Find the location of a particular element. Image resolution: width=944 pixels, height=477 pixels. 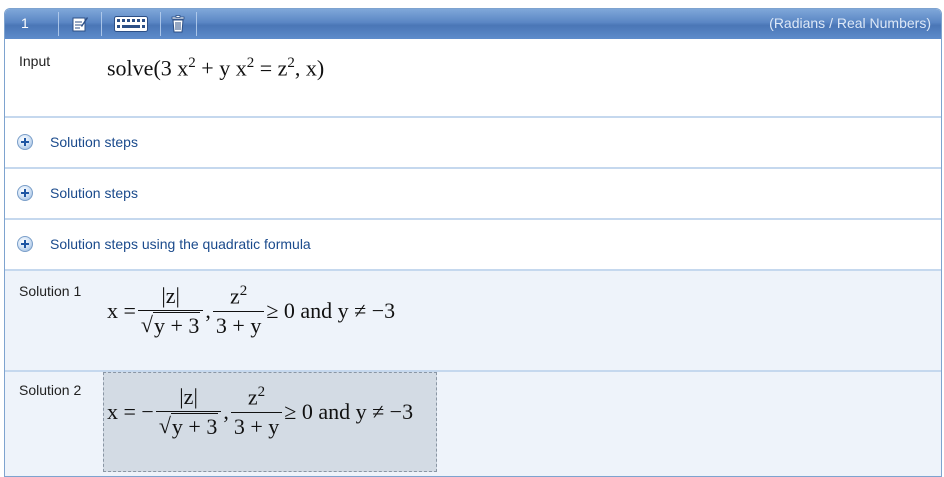

term-yx: + y x is located at coordinates (221, 68).